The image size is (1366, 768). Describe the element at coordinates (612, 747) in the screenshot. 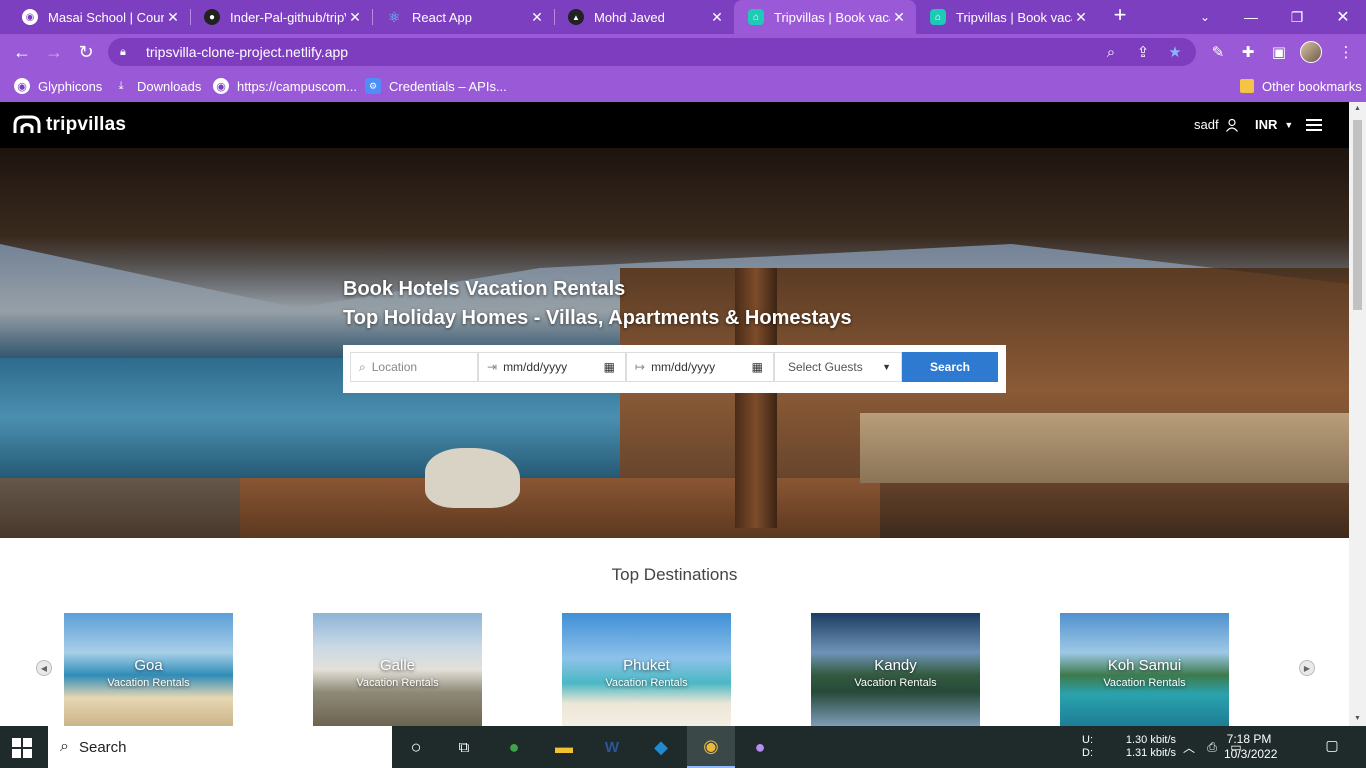

I see `word-icon: W` at that location.